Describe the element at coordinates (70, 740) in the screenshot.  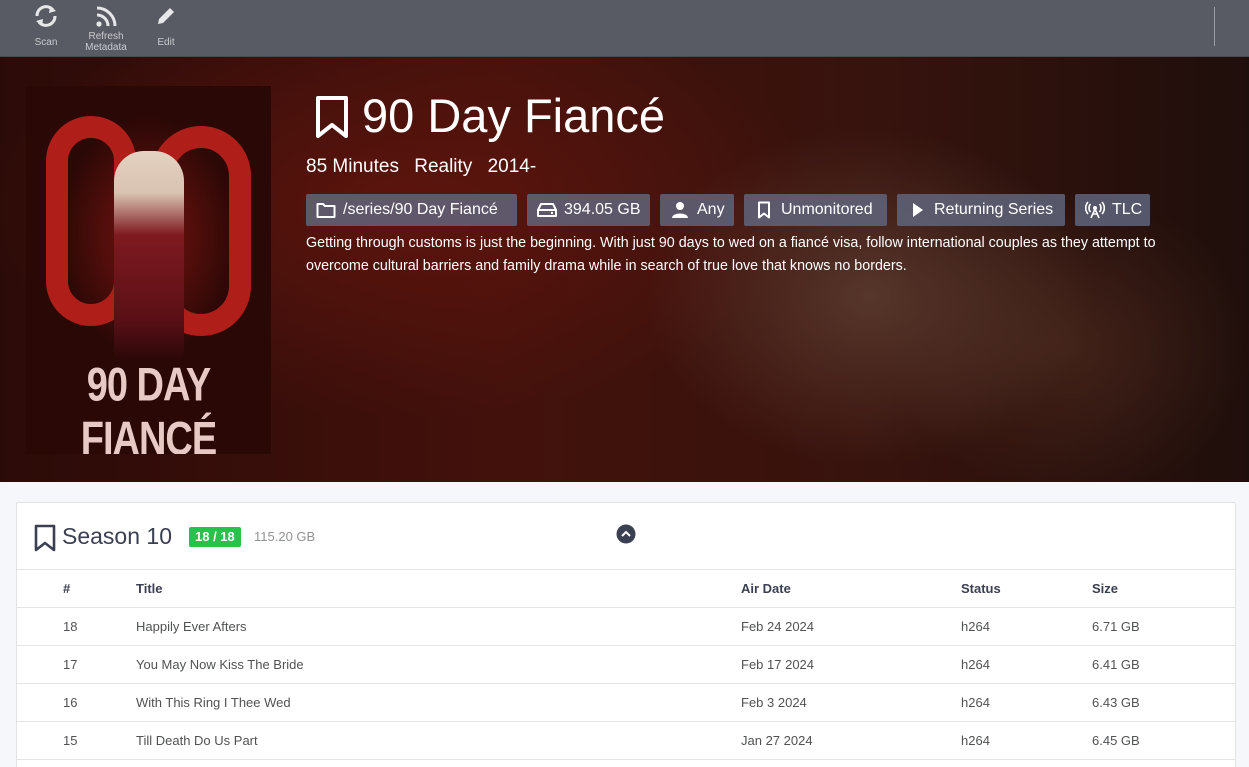
I see `episode-number: 15` at that location.